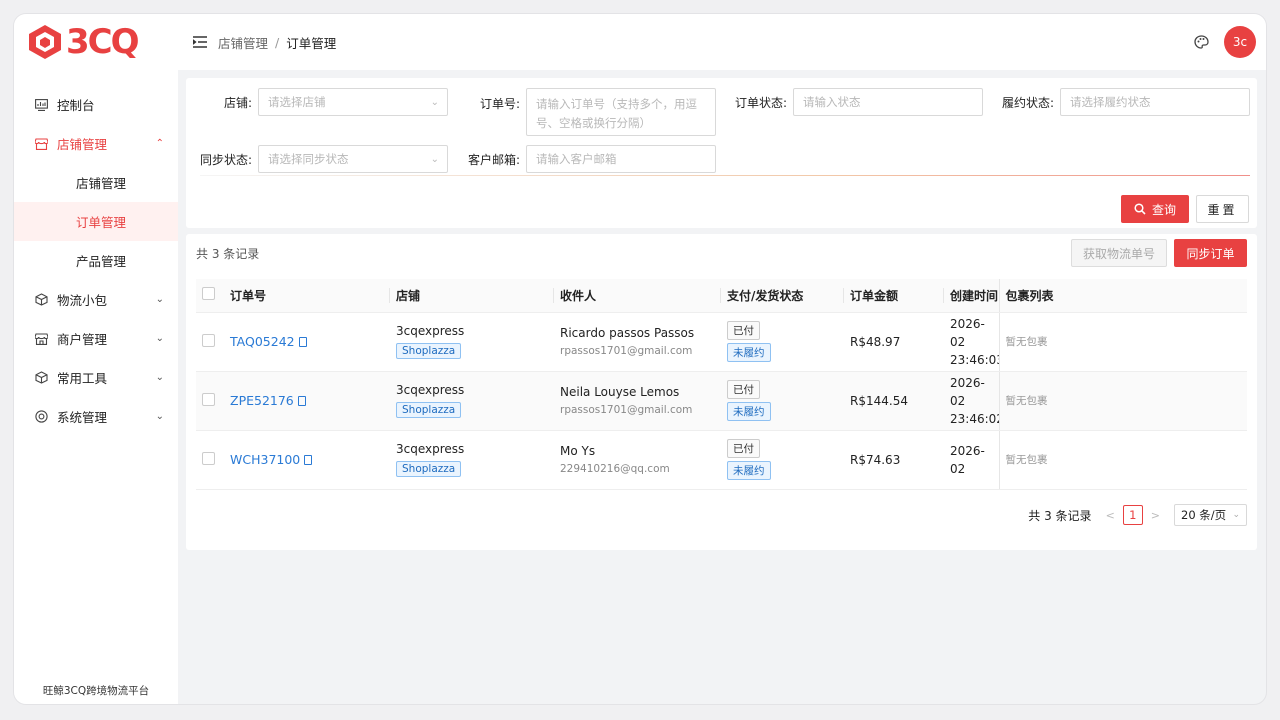 The width and height of the screenshot is (1280, 720). Describe the element at coordinates (1201, 42) in the screenshot. I see `palette-icon` at that location.